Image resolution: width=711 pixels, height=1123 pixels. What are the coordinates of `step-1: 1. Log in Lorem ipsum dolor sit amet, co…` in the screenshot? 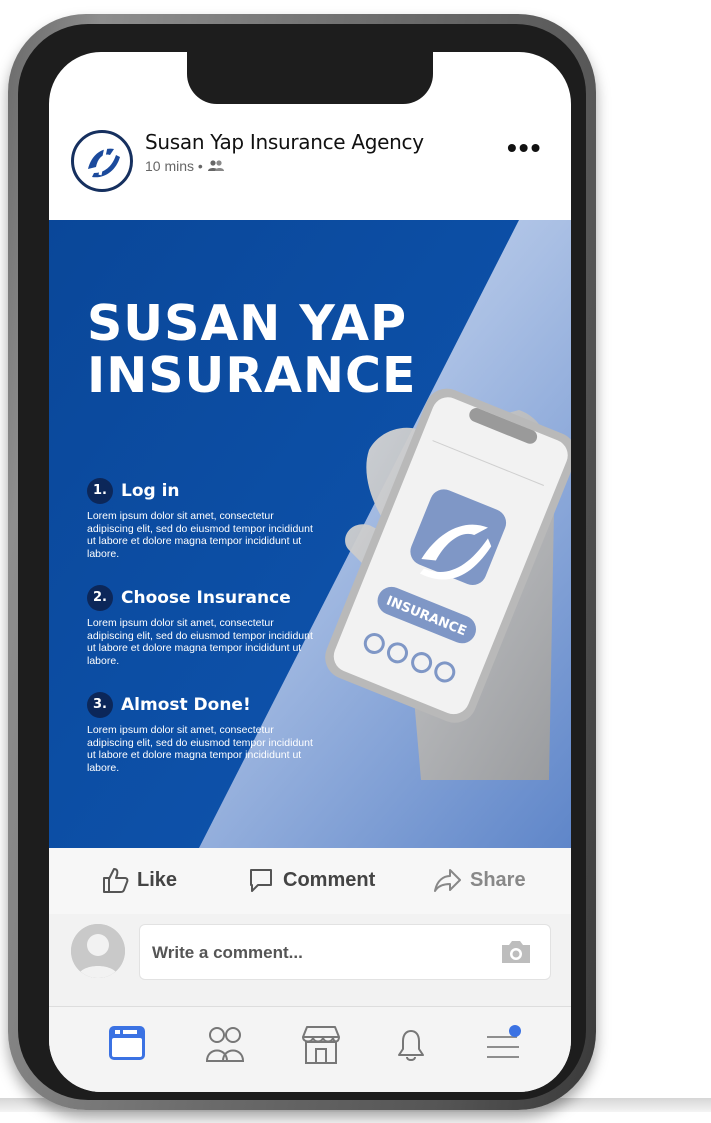 It's located at (207, 519).